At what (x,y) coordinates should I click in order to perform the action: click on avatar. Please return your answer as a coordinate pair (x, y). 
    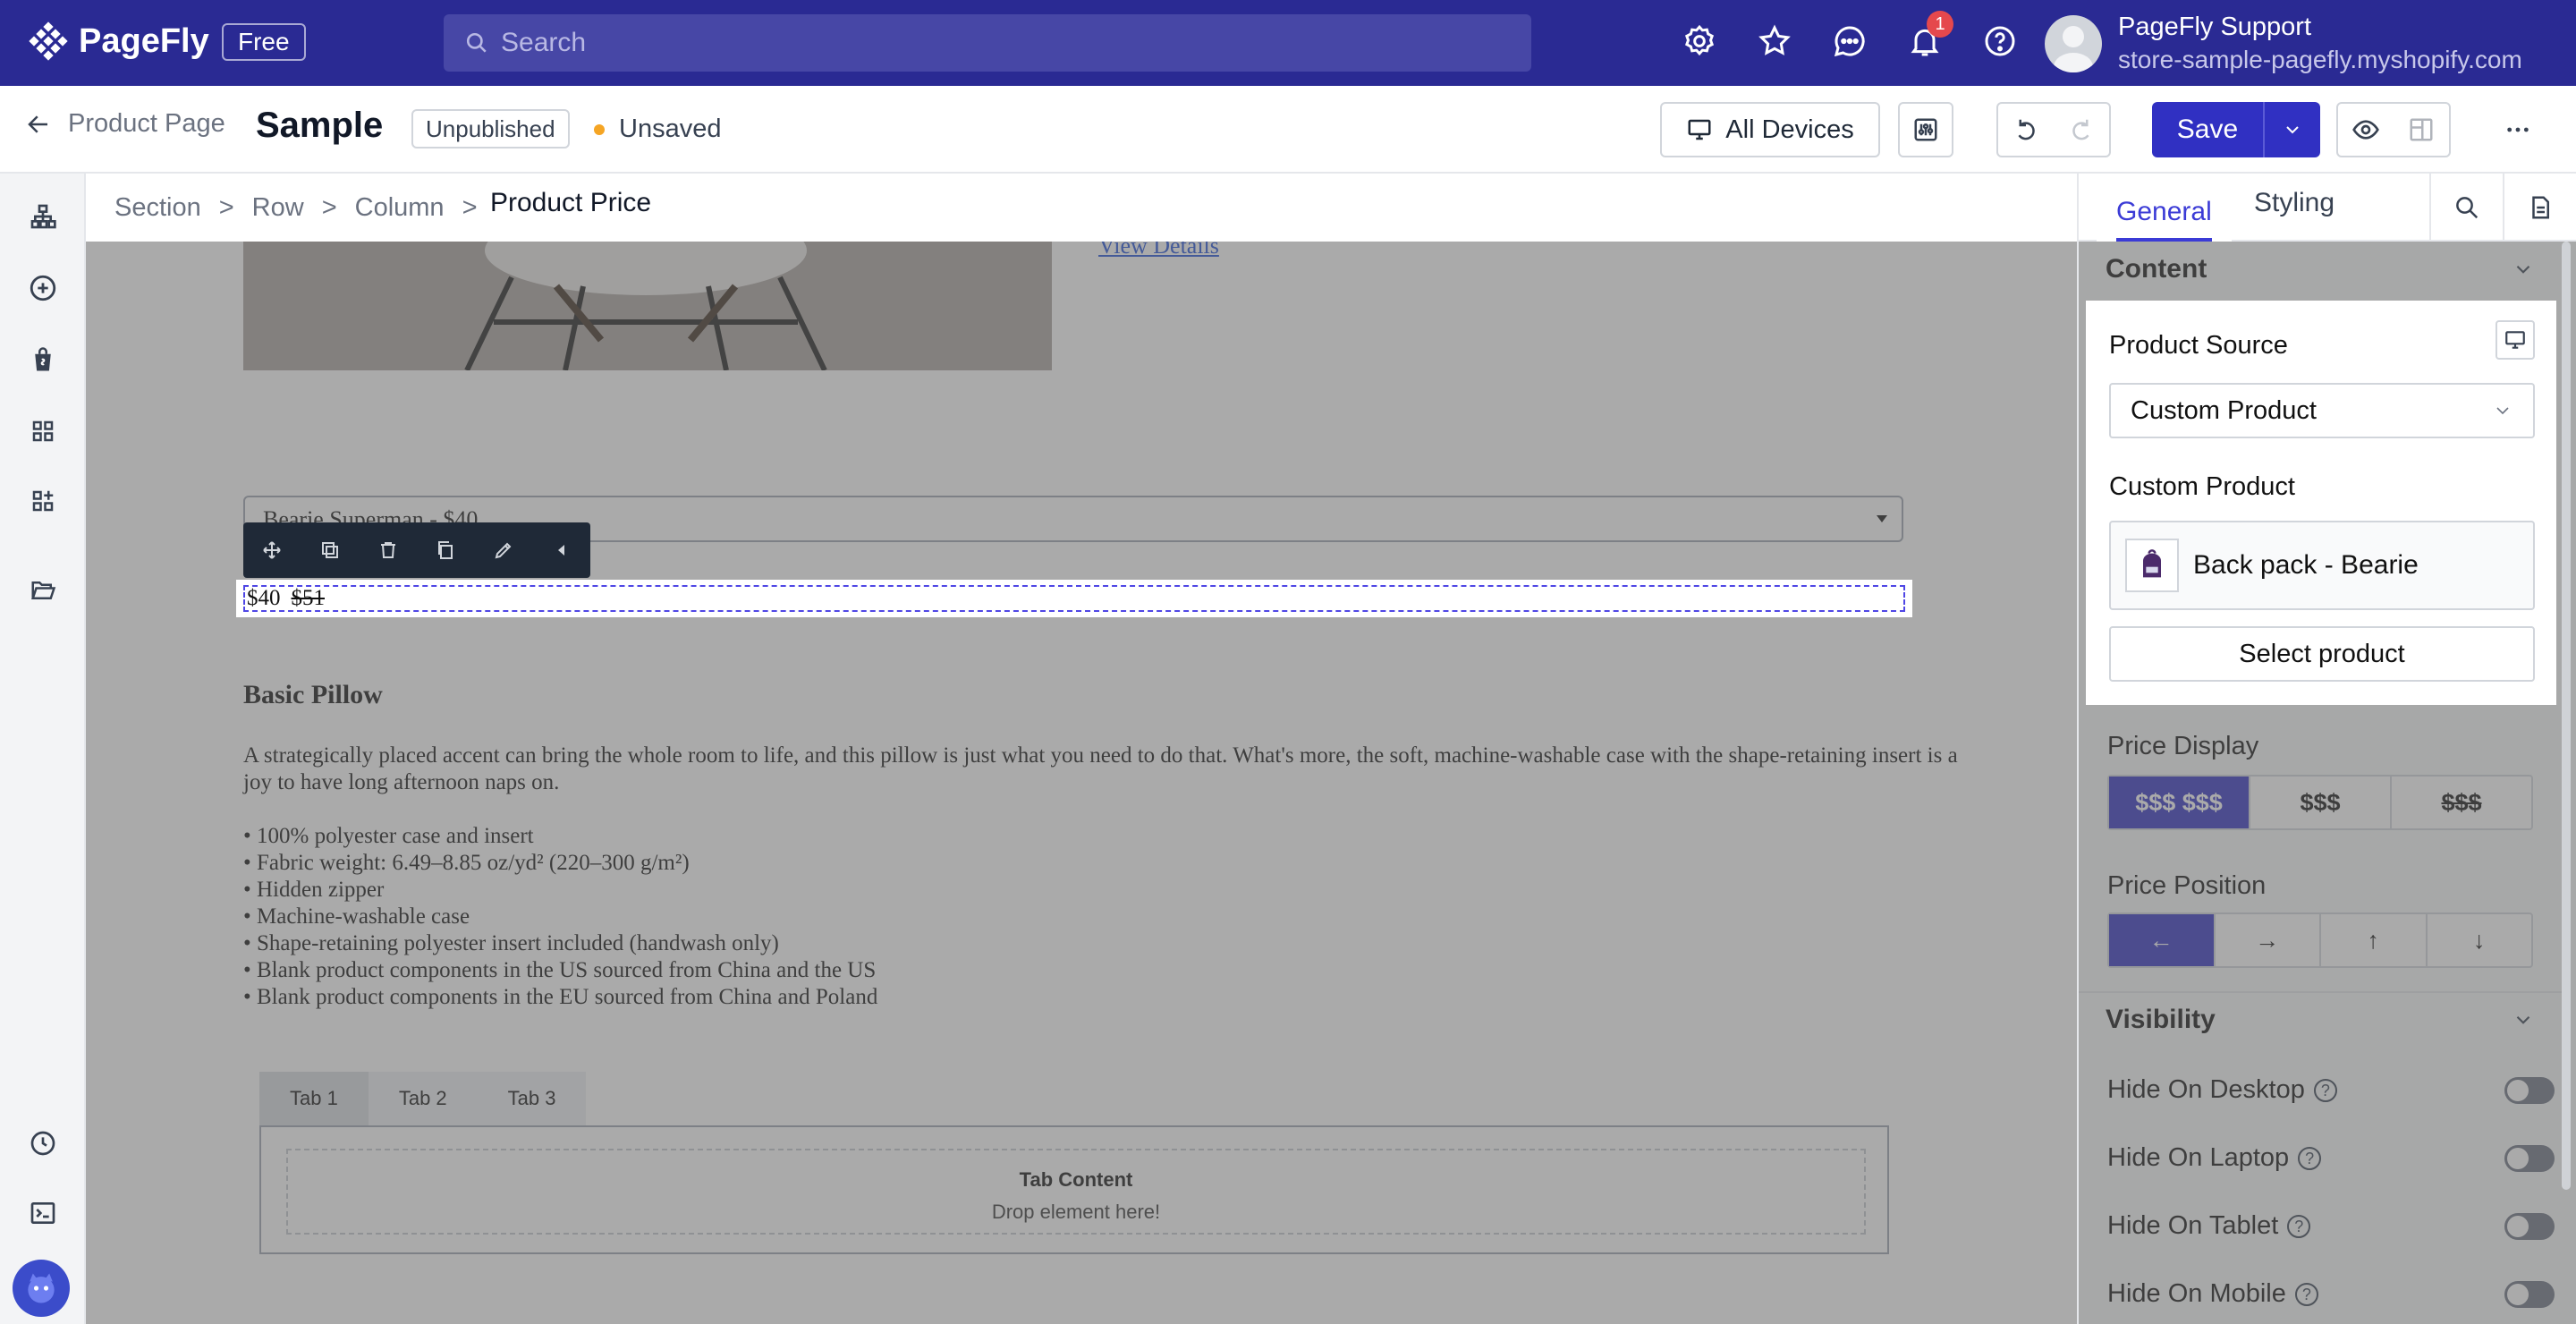
    Looking at the image, I should click on (2073, 43).